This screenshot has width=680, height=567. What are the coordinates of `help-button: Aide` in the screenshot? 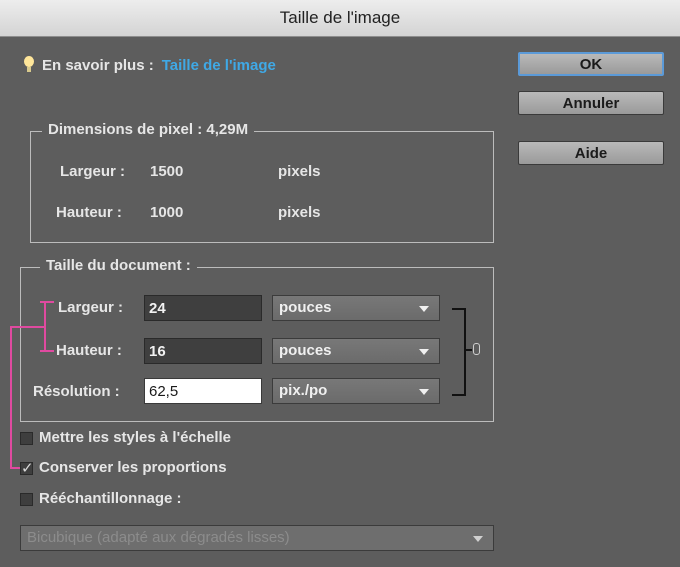 It's located at (591, 153).